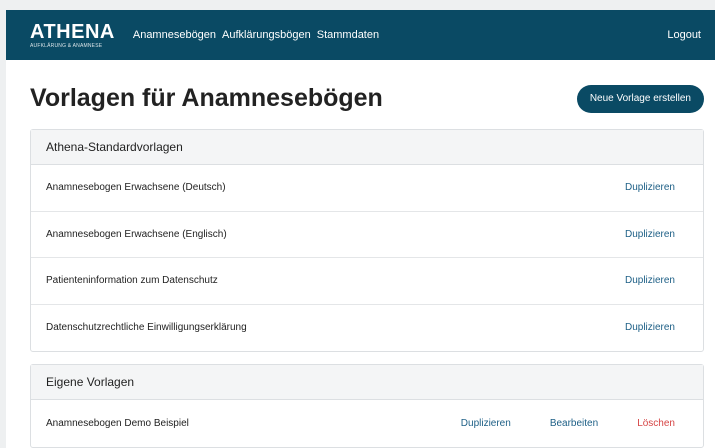  I want to click on nav-link-anamnesebogen: Anamnesebögen, so click(174, 35).